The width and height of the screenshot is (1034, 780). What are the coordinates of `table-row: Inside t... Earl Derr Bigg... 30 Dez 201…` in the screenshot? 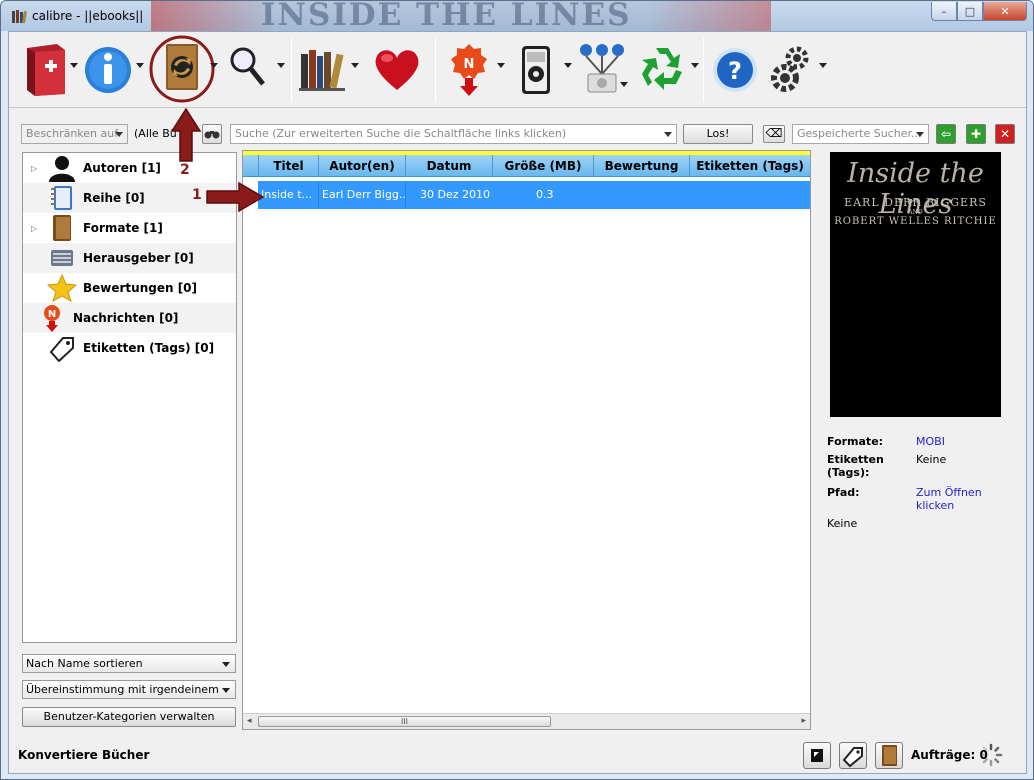 It's located at (534, 195).